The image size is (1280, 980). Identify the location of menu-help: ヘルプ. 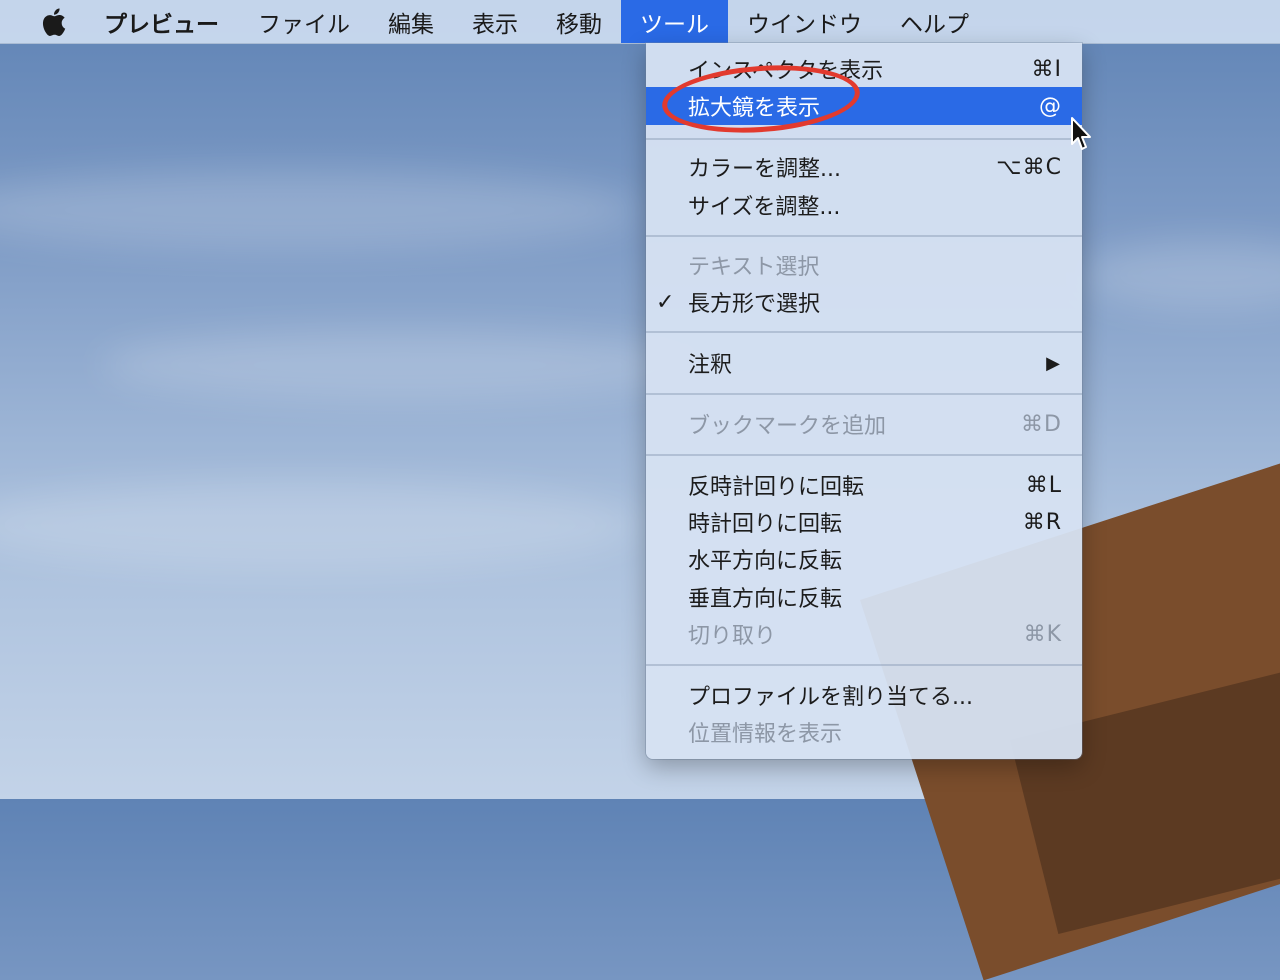
(934, 21).